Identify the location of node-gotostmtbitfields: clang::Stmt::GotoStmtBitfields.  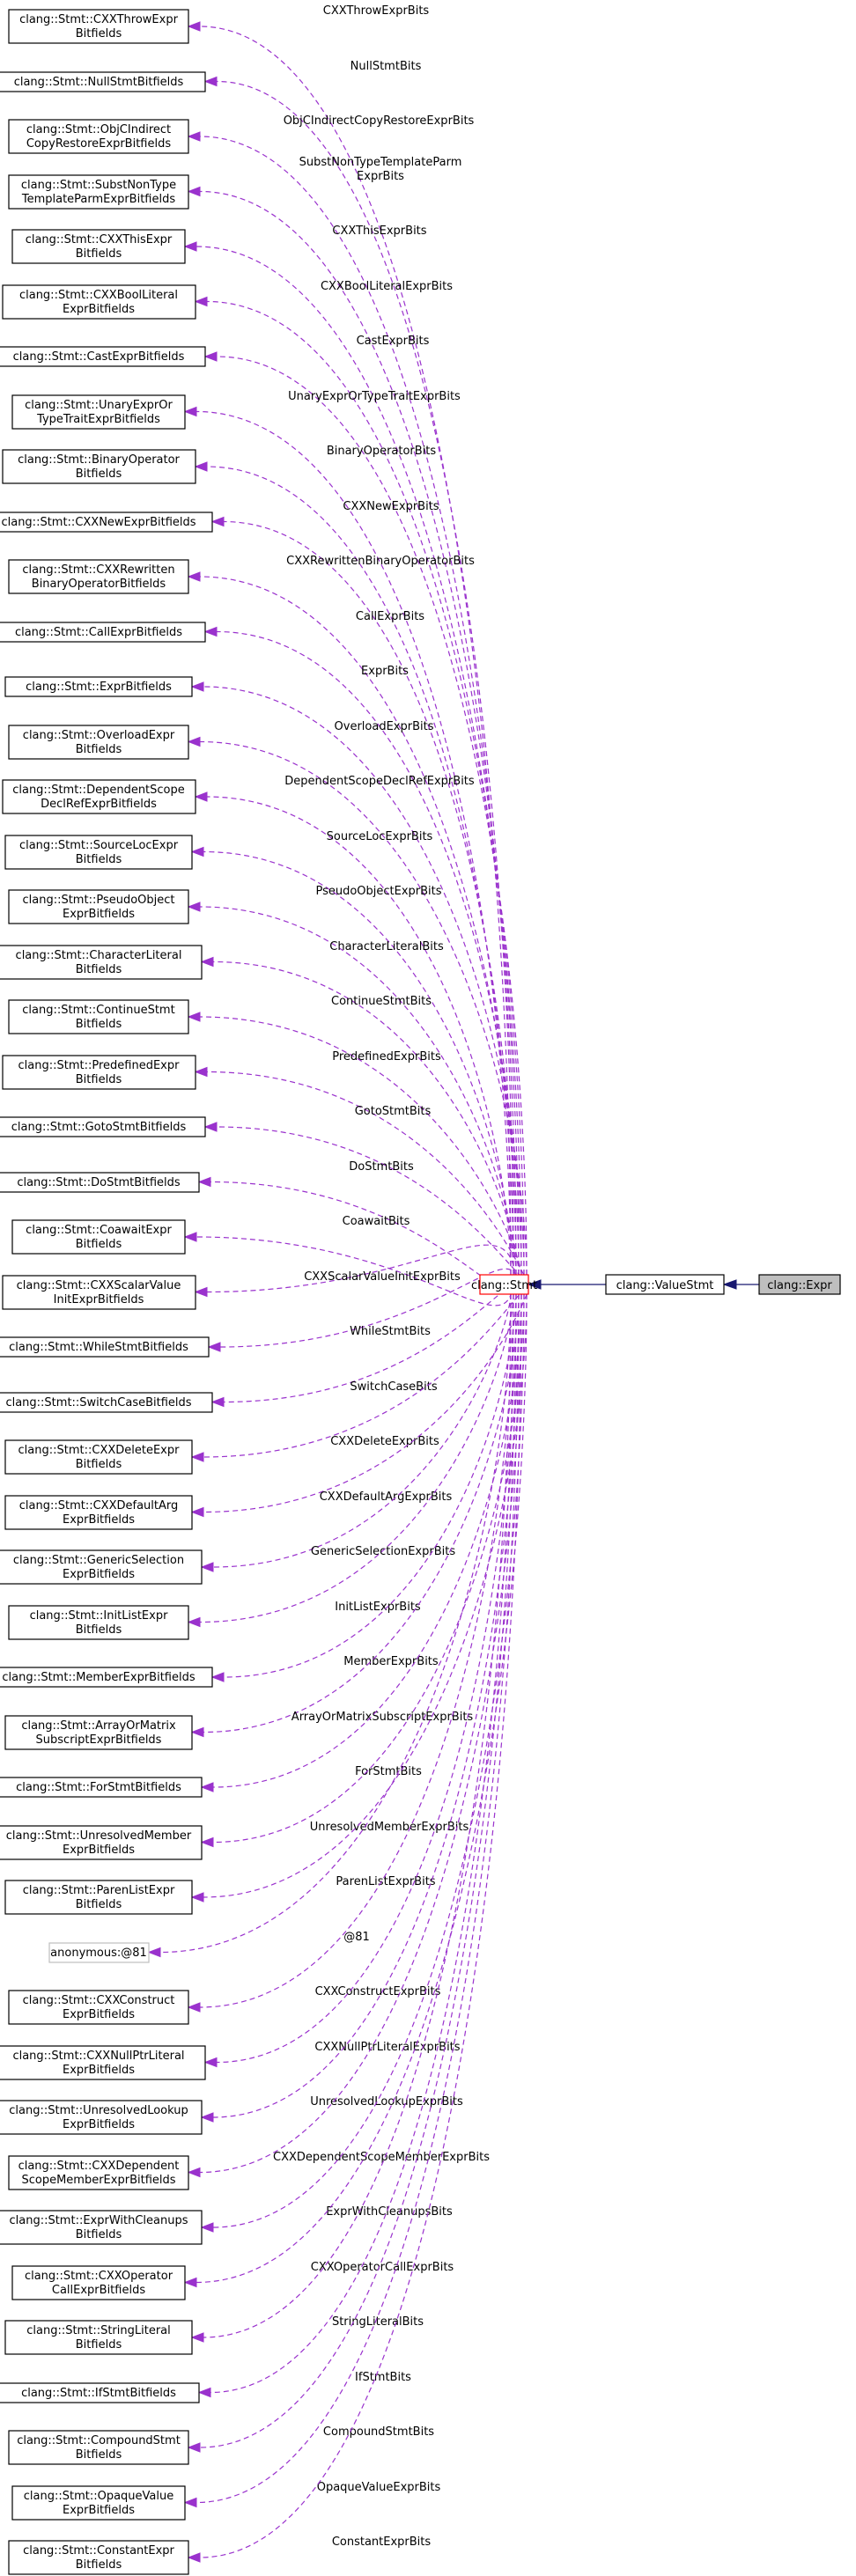
(103, 1126).